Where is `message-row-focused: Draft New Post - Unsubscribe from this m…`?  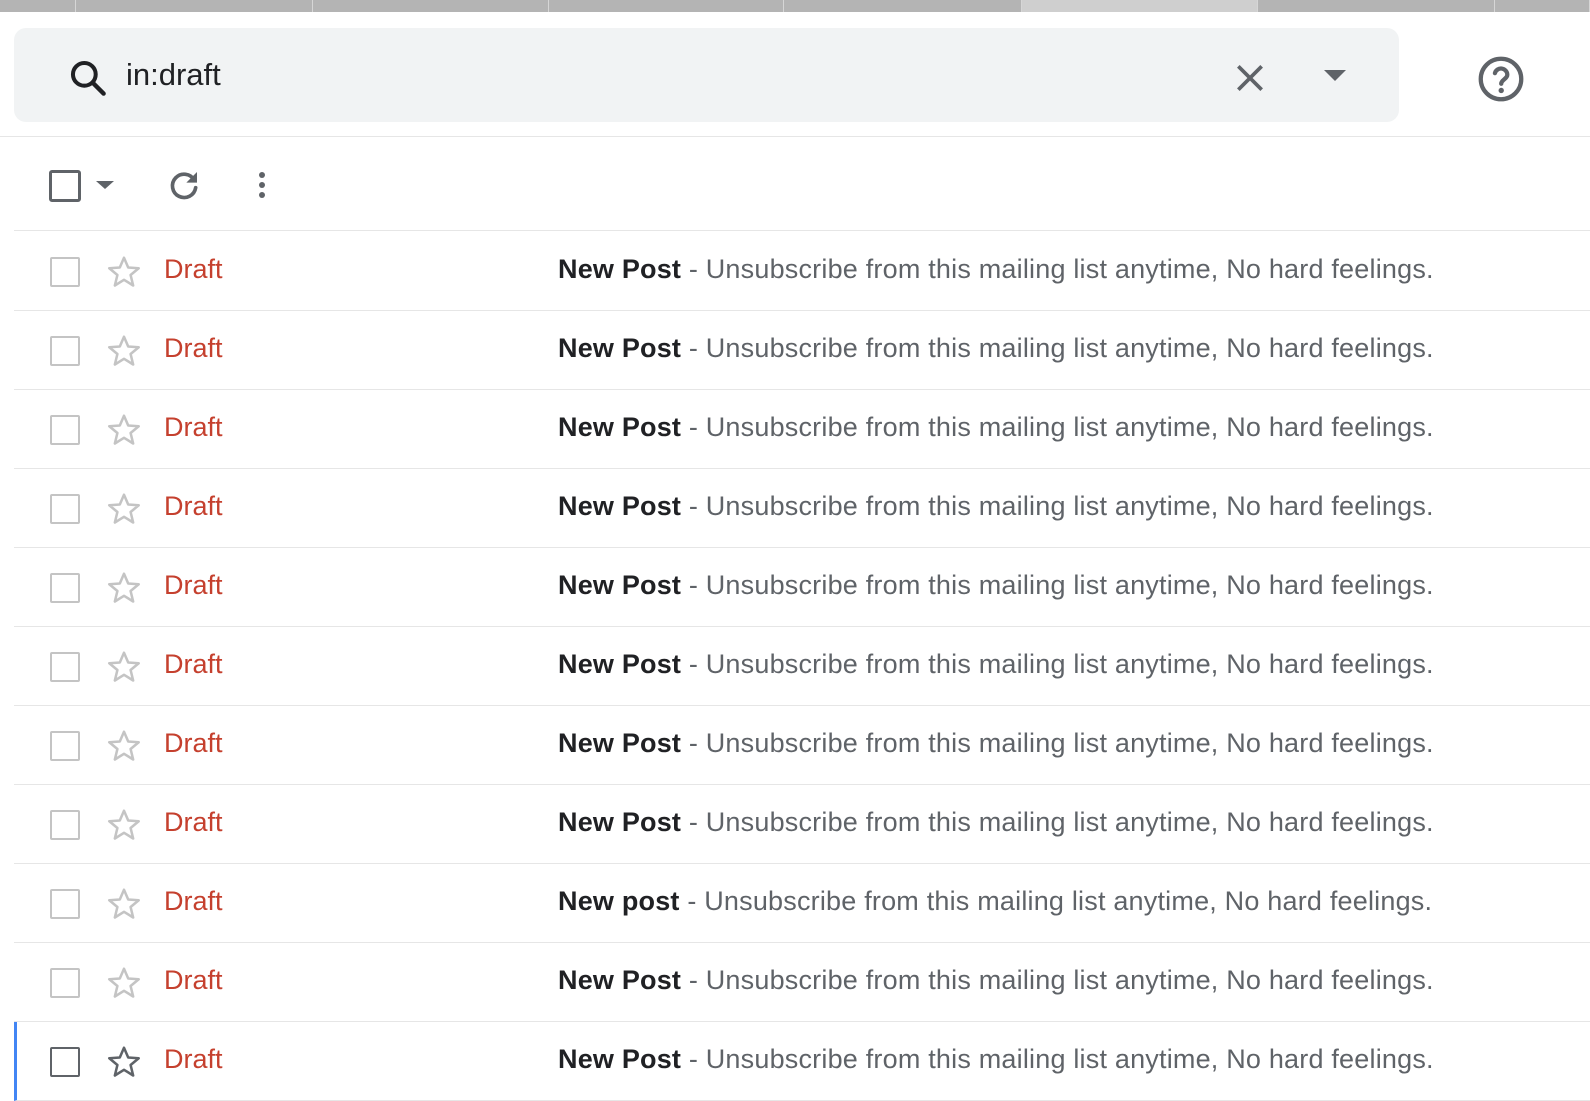
message-row-focused: Draft New Post - Unsubscribe from this m… is located at coordinates (802, 1061).